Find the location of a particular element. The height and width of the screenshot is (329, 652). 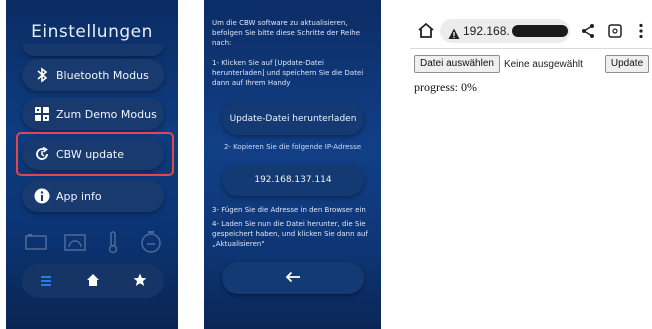

settings-title: Einstellungen is located at coordinates (92, 32).